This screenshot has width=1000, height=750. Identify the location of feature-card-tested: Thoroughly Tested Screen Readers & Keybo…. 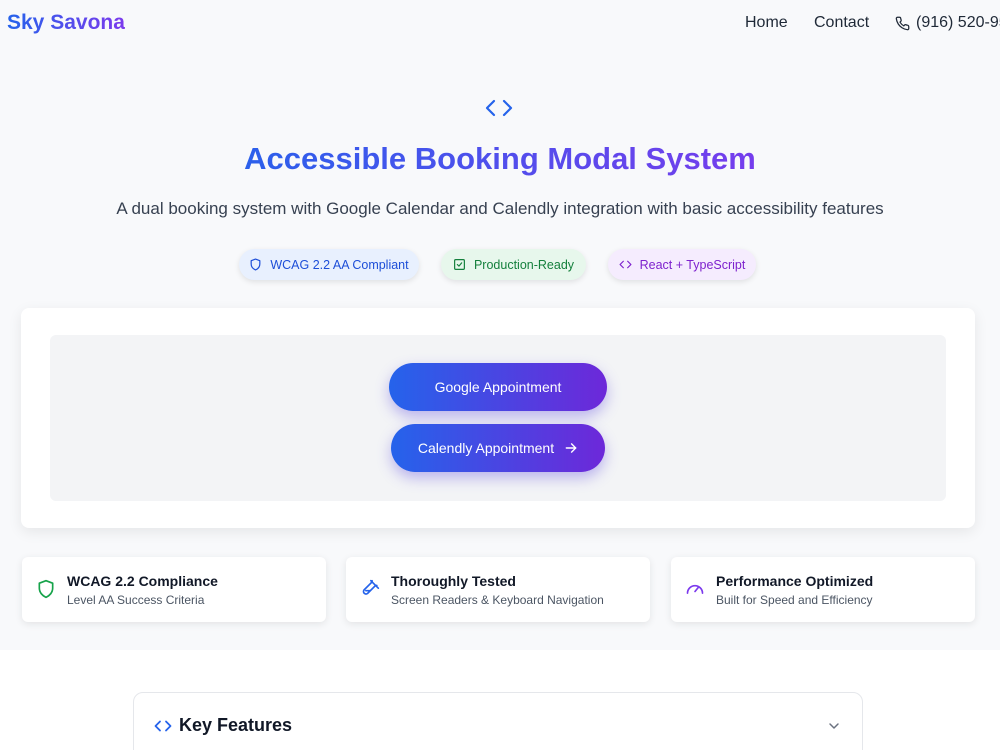
(498, 589).